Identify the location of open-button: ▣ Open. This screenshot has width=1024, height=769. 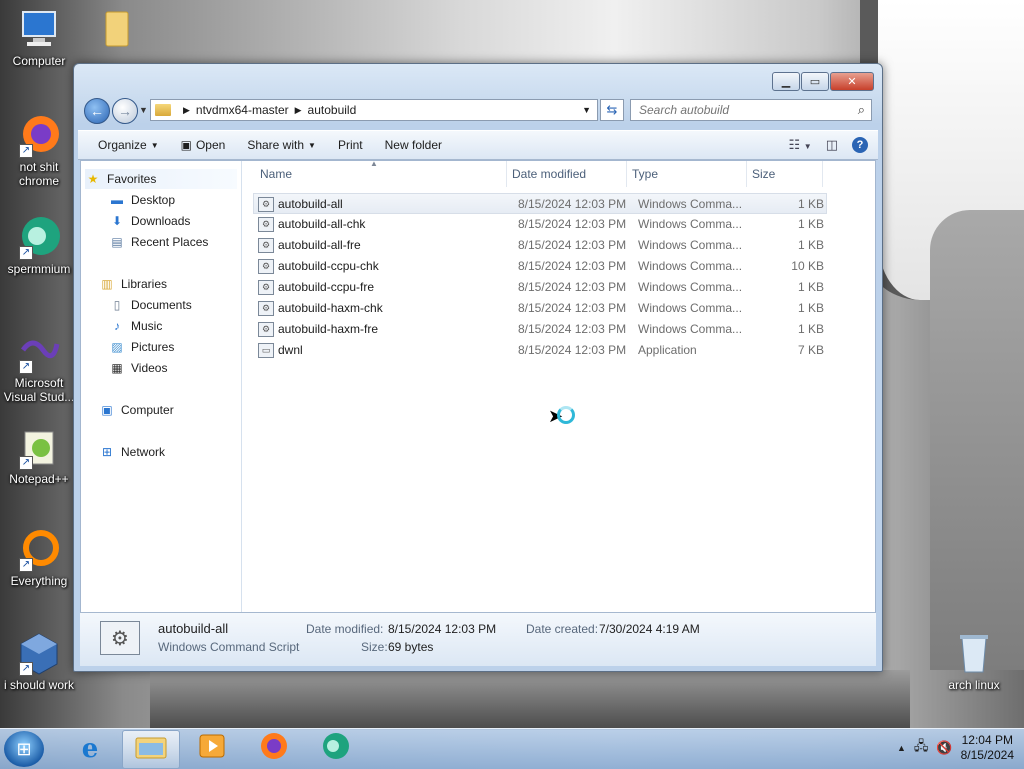
(203, 145).